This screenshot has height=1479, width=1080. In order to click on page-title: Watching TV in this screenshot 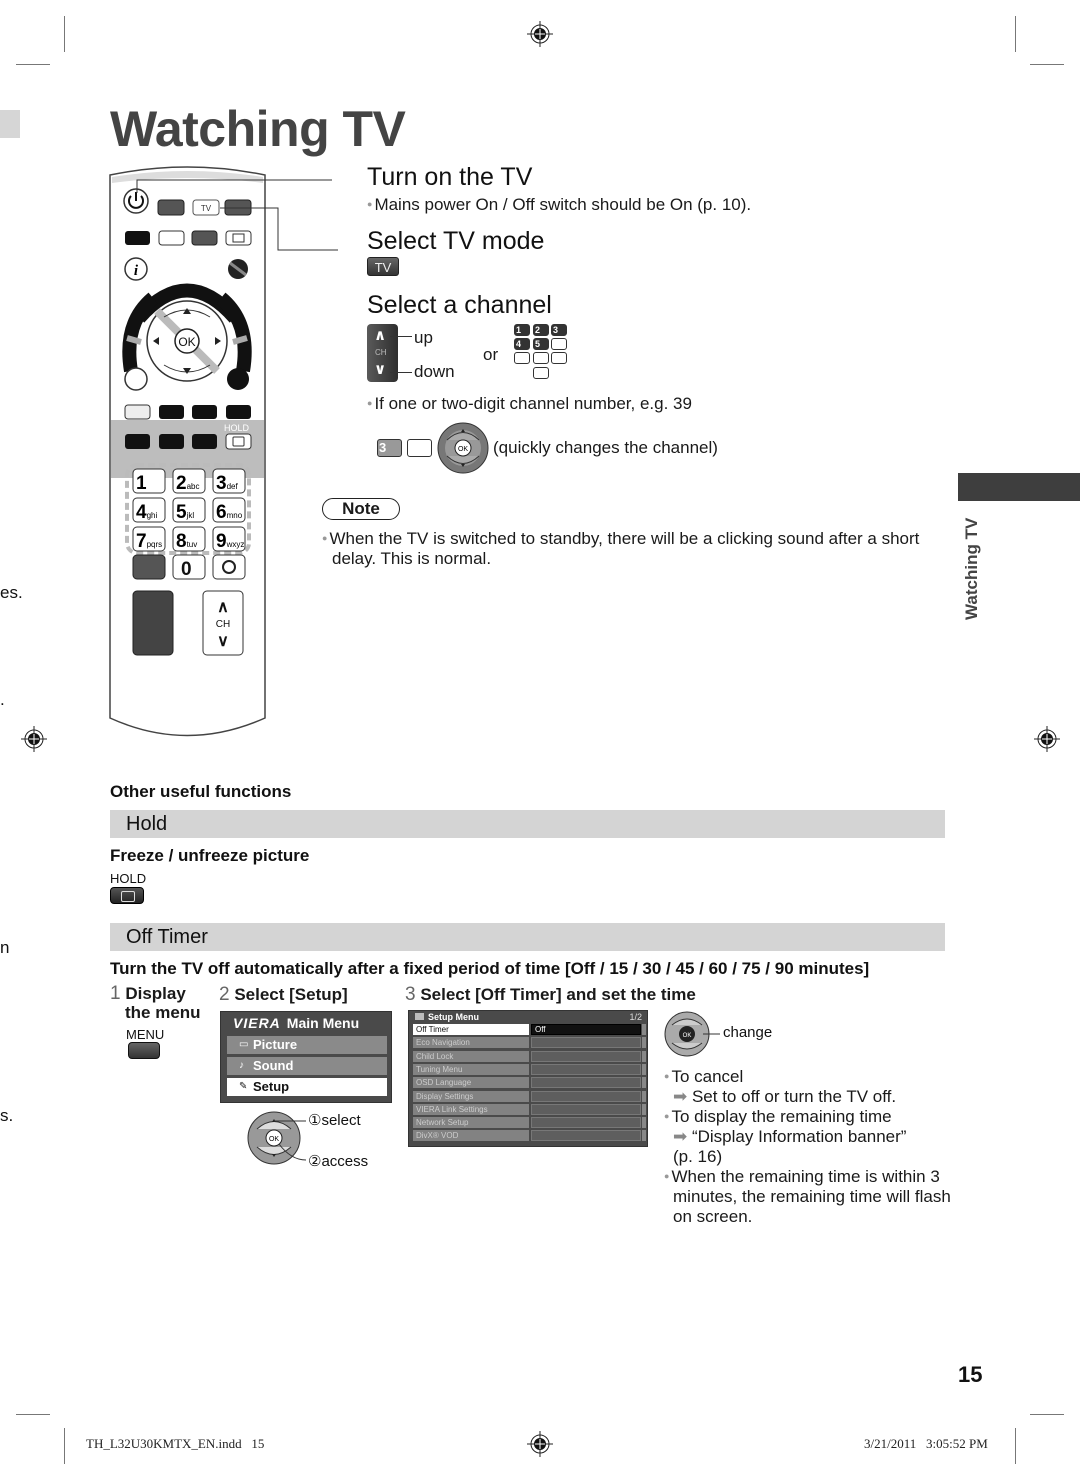, I will do `click(258, 129)`.